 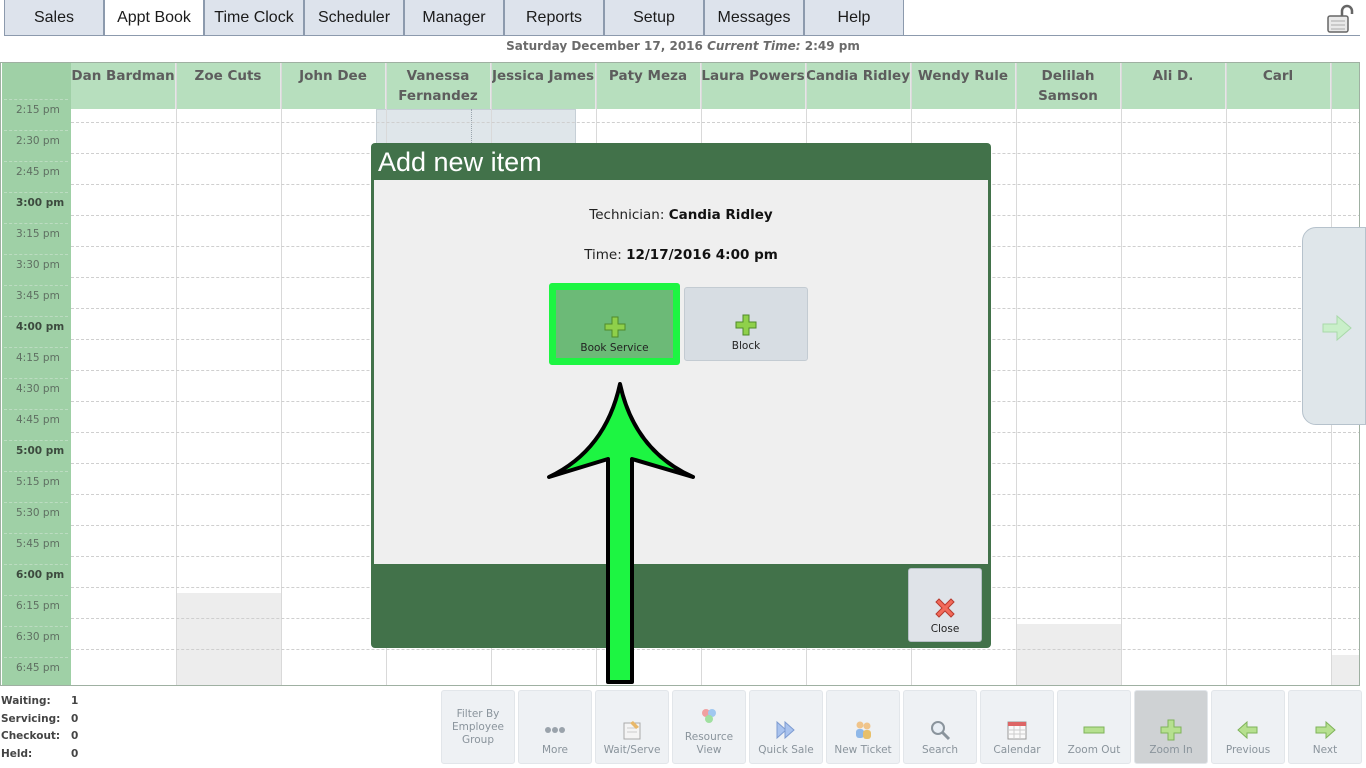 I want to click on tab-setup: Setup, so click(x=654, y=18).